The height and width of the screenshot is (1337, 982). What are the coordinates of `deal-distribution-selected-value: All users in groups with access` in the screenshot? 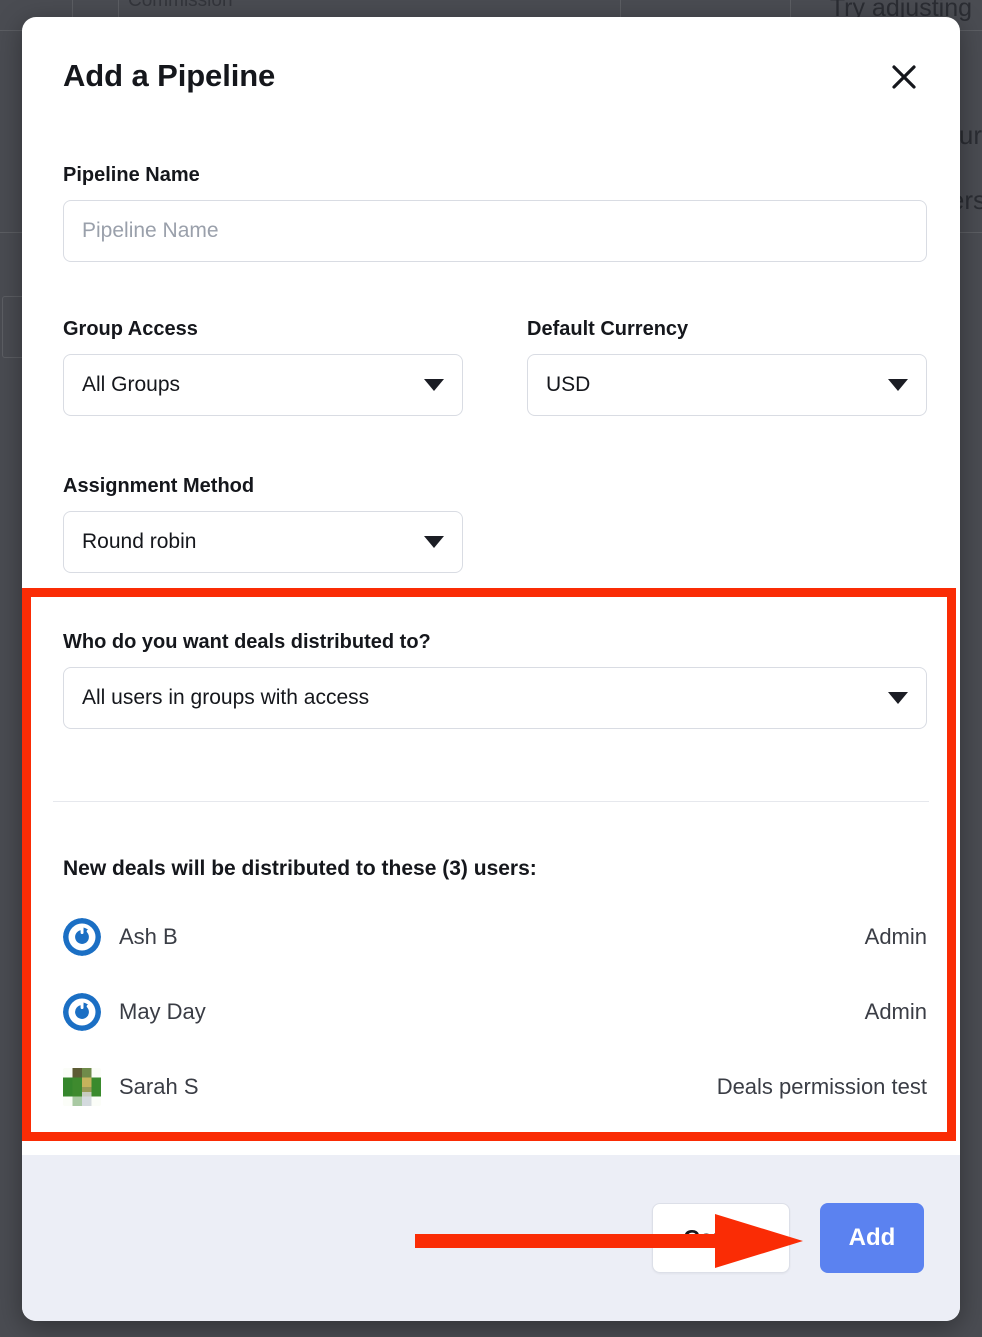 It's located at (226, 697).